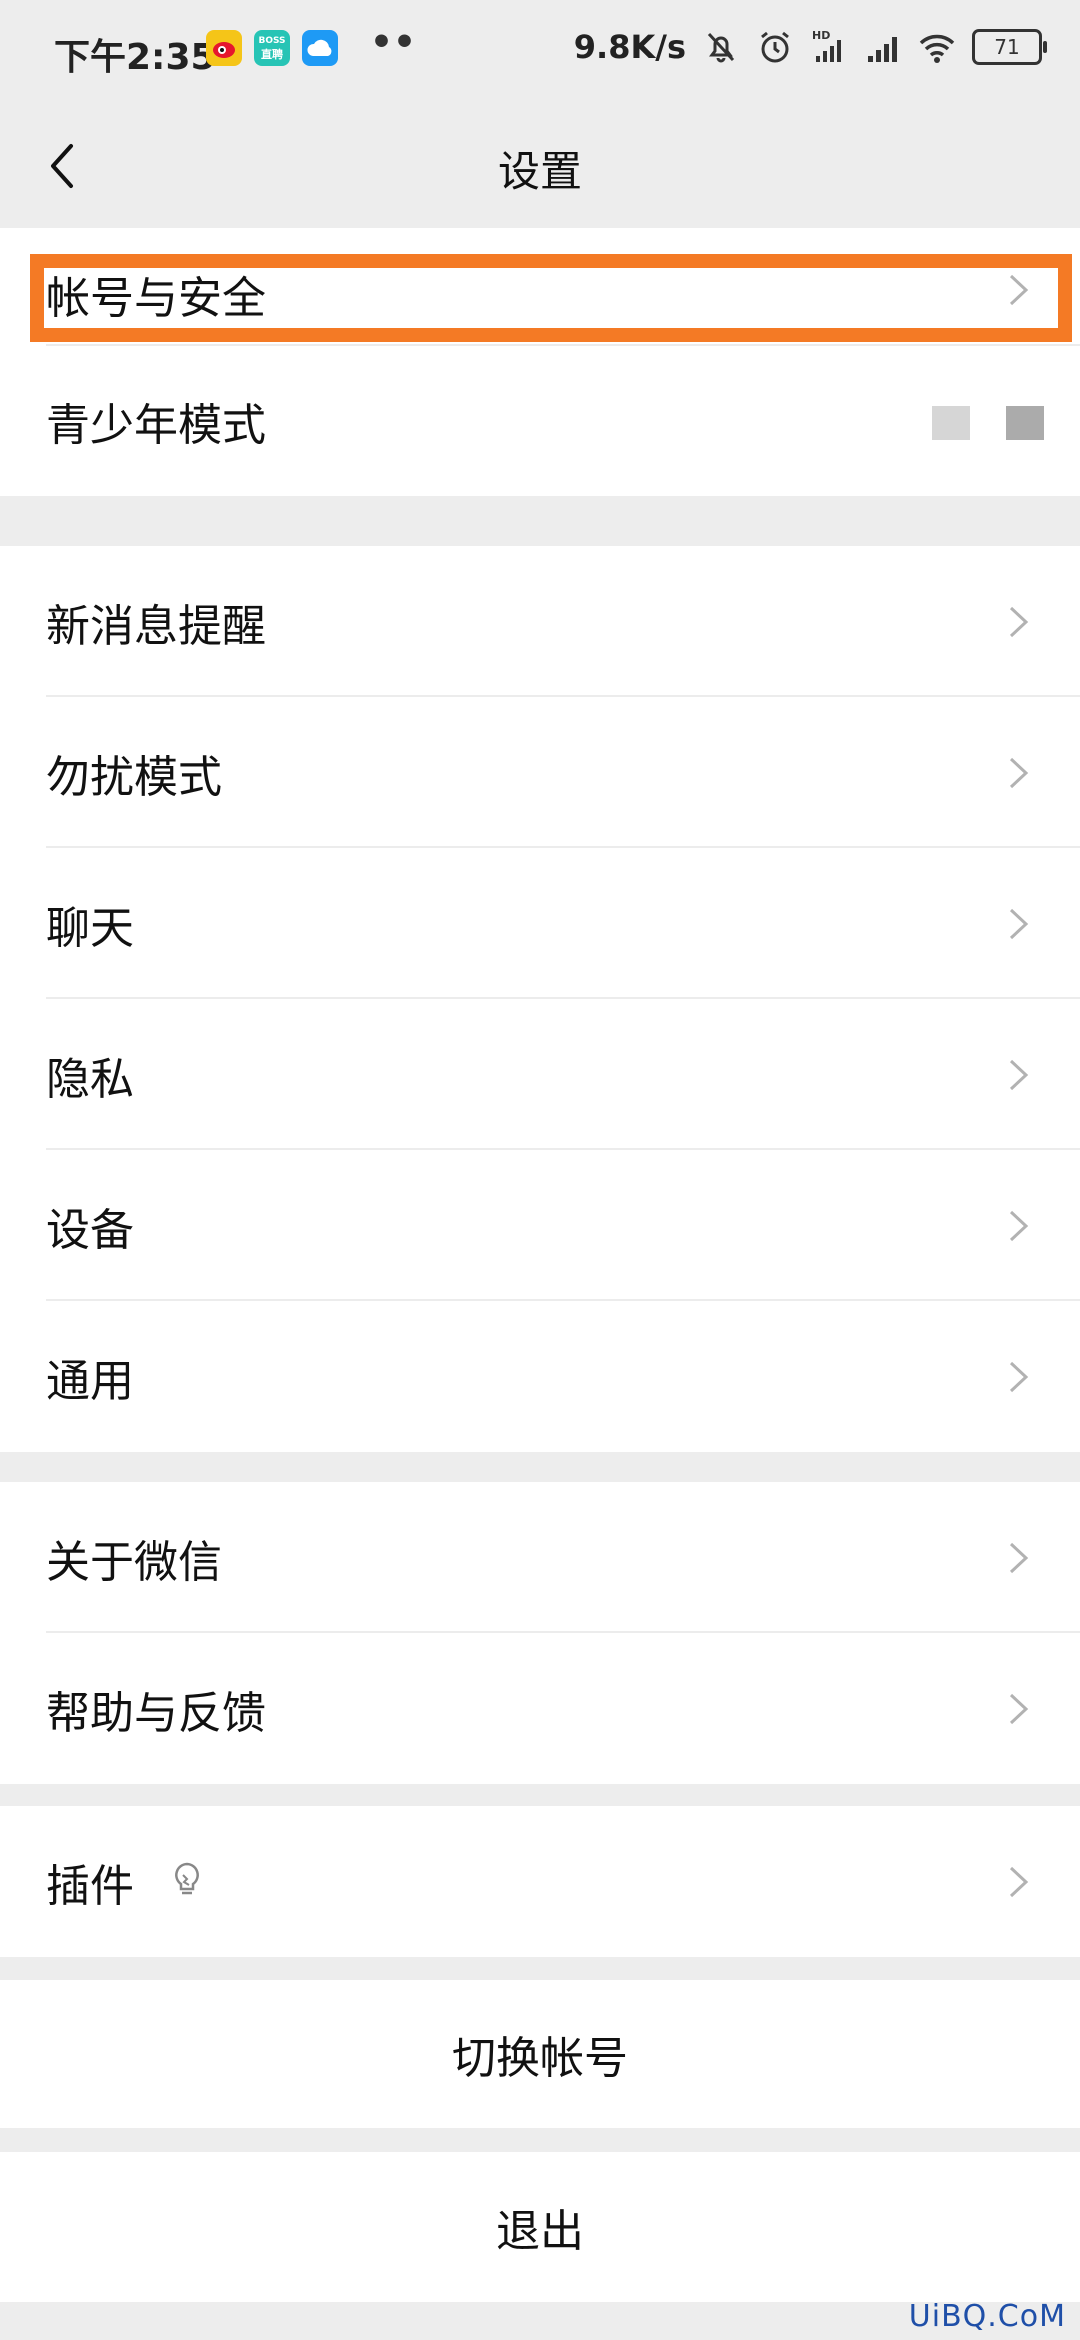 Image resolution: width=1080 pixels, height=2340 pixels. I want to click on boss-label-bottom: 直聘, so click(272, 54).